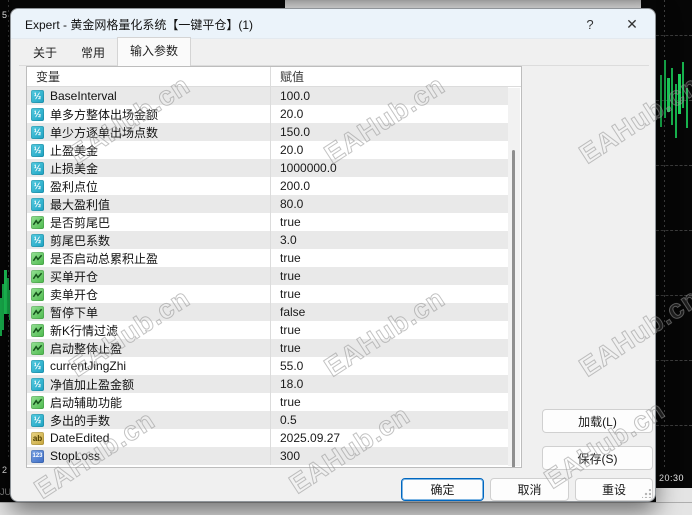  I want to click on param-name: 是否启动总累积止盈, so click(104, 258).